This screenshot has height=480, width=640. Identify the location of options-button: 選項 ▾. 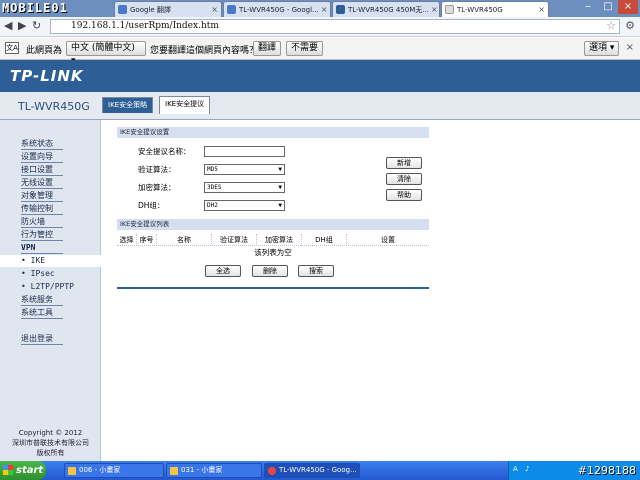
(602, 48).